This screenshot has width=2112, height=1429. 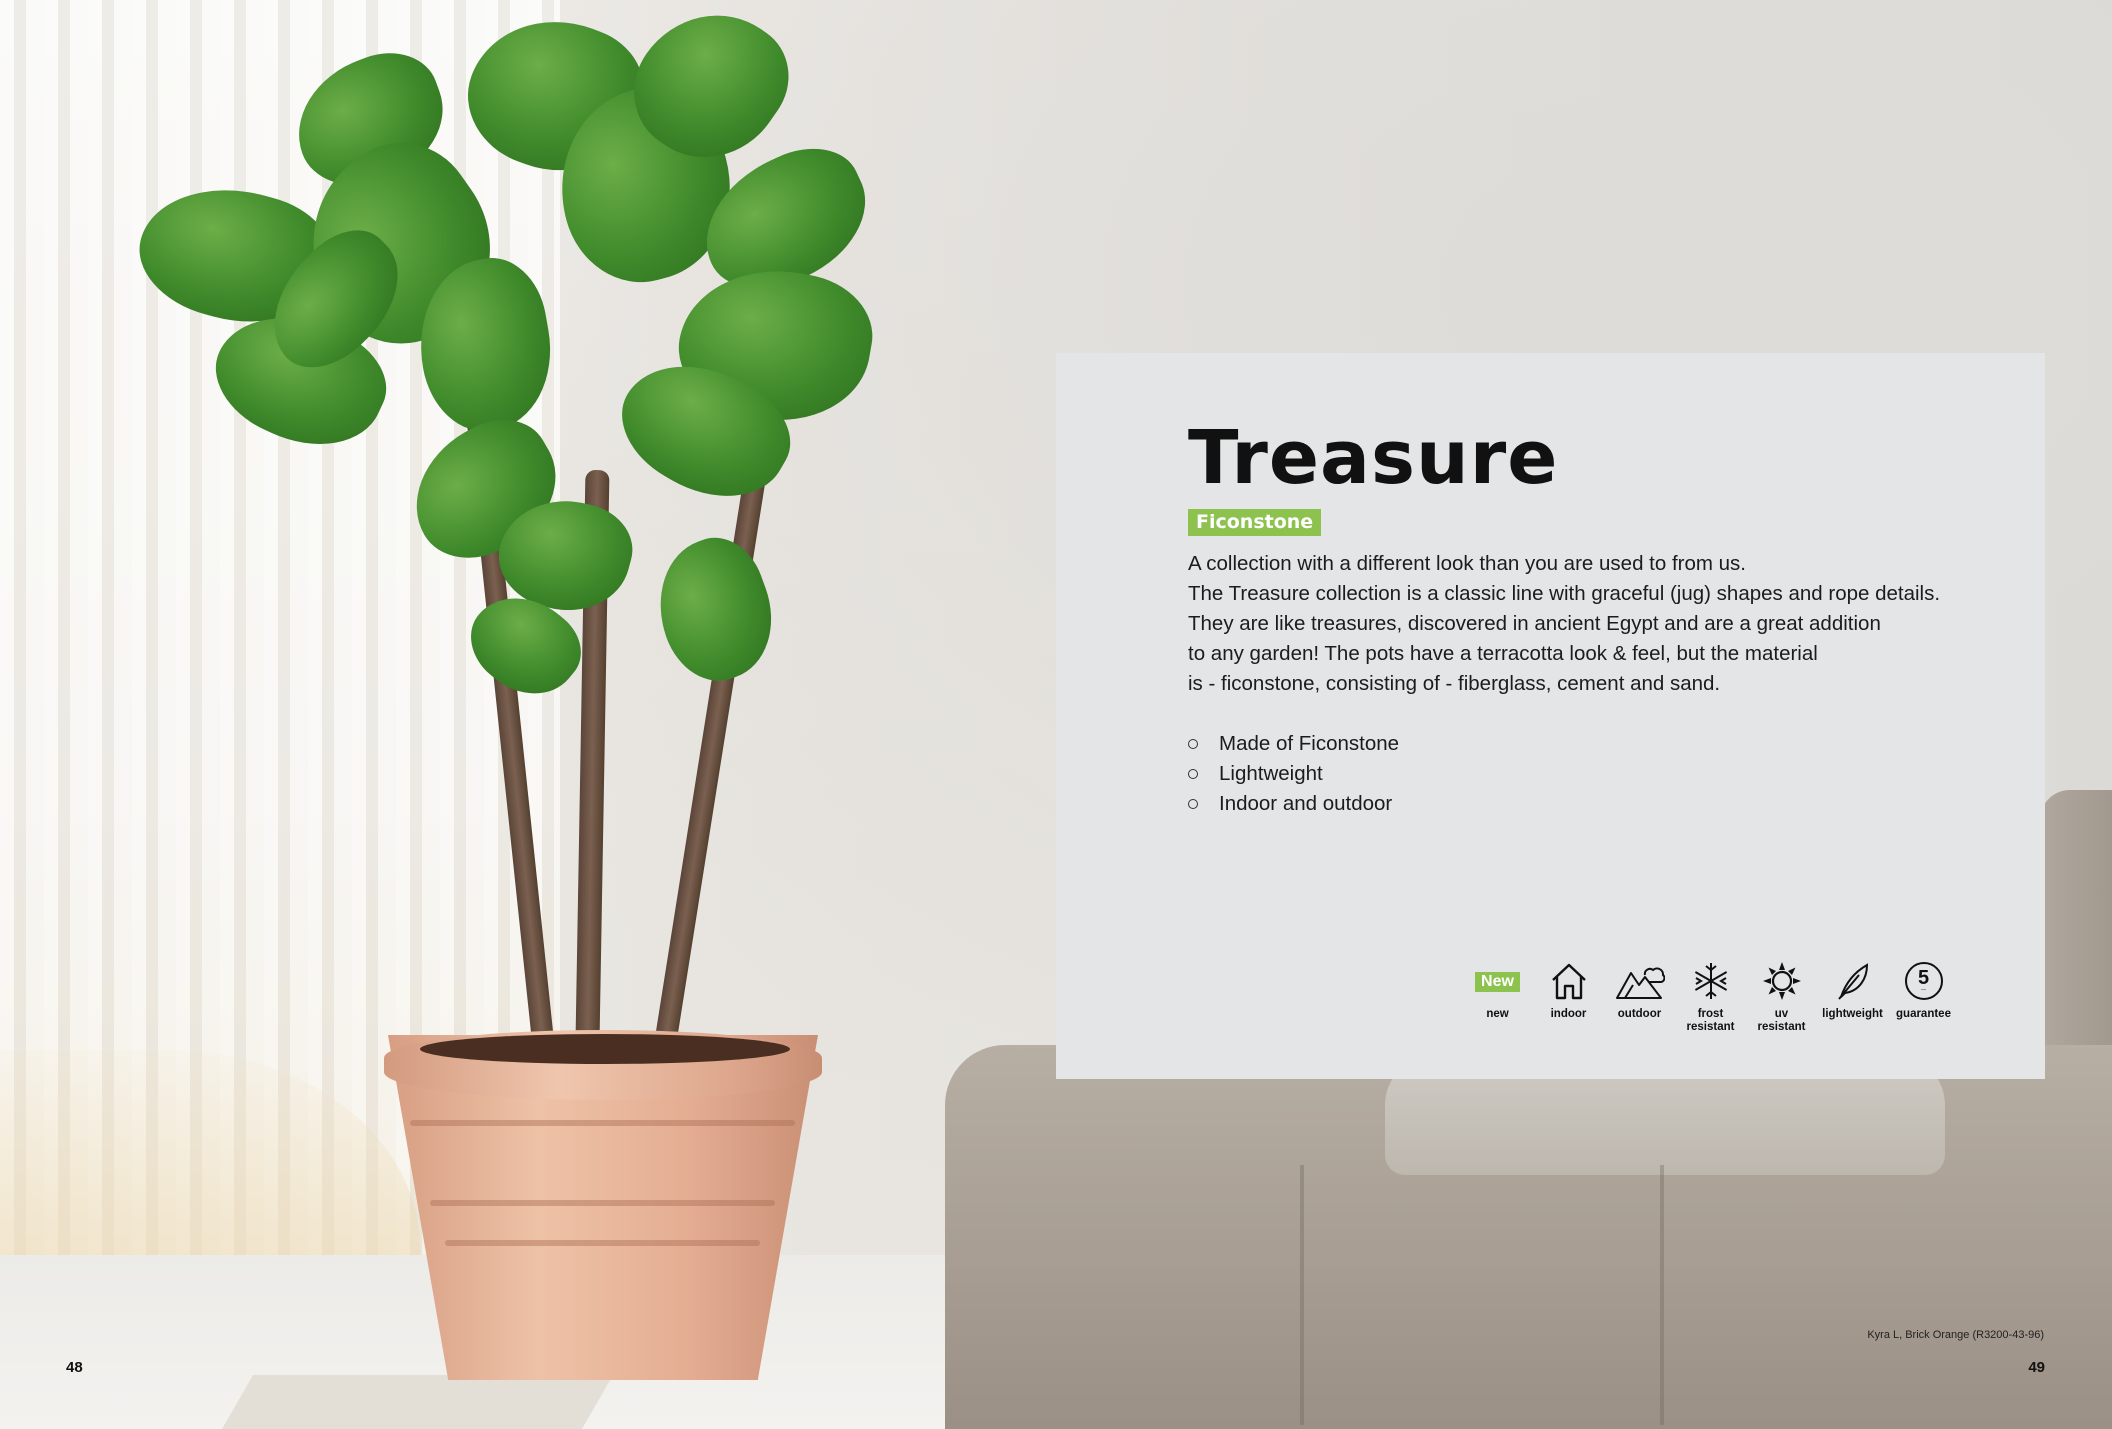 What do you see at coordinates (1255, 522) in the screenshot?
I see `material-tag: Ficonstone` at bounding box center [1255, 522].